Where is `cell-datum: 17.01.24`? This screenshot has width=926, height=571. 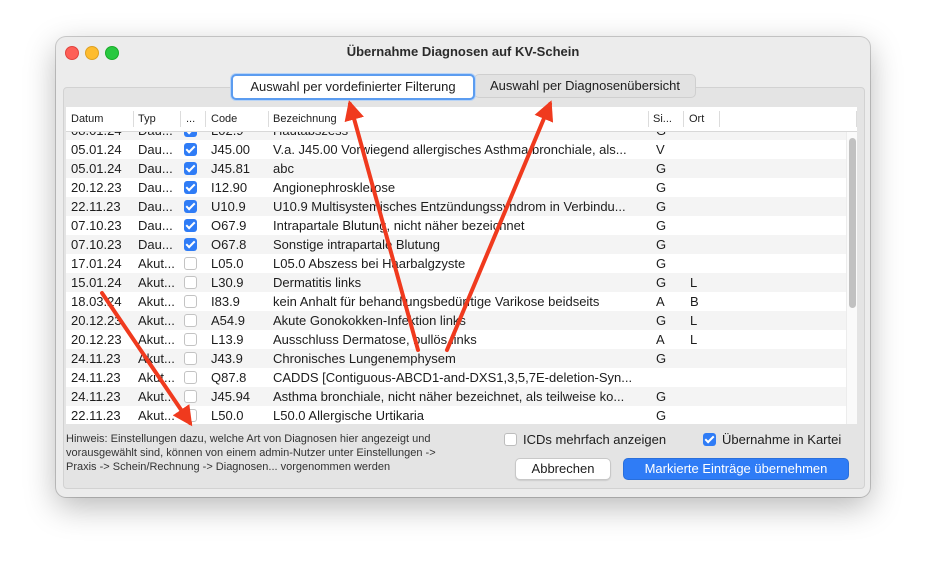
cell-datum: 17.01.24 is located at coordinates (96, 263).